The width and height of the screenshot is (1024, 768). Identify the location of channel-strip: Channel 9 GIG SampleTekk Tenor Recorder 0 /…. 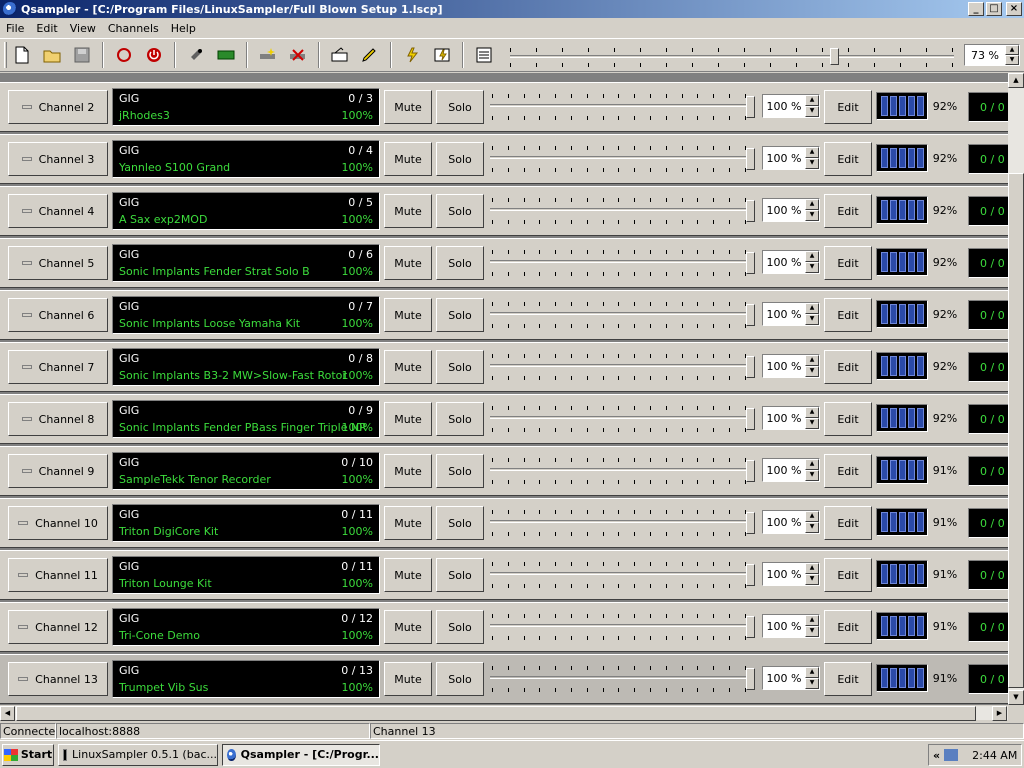
(508, 471).